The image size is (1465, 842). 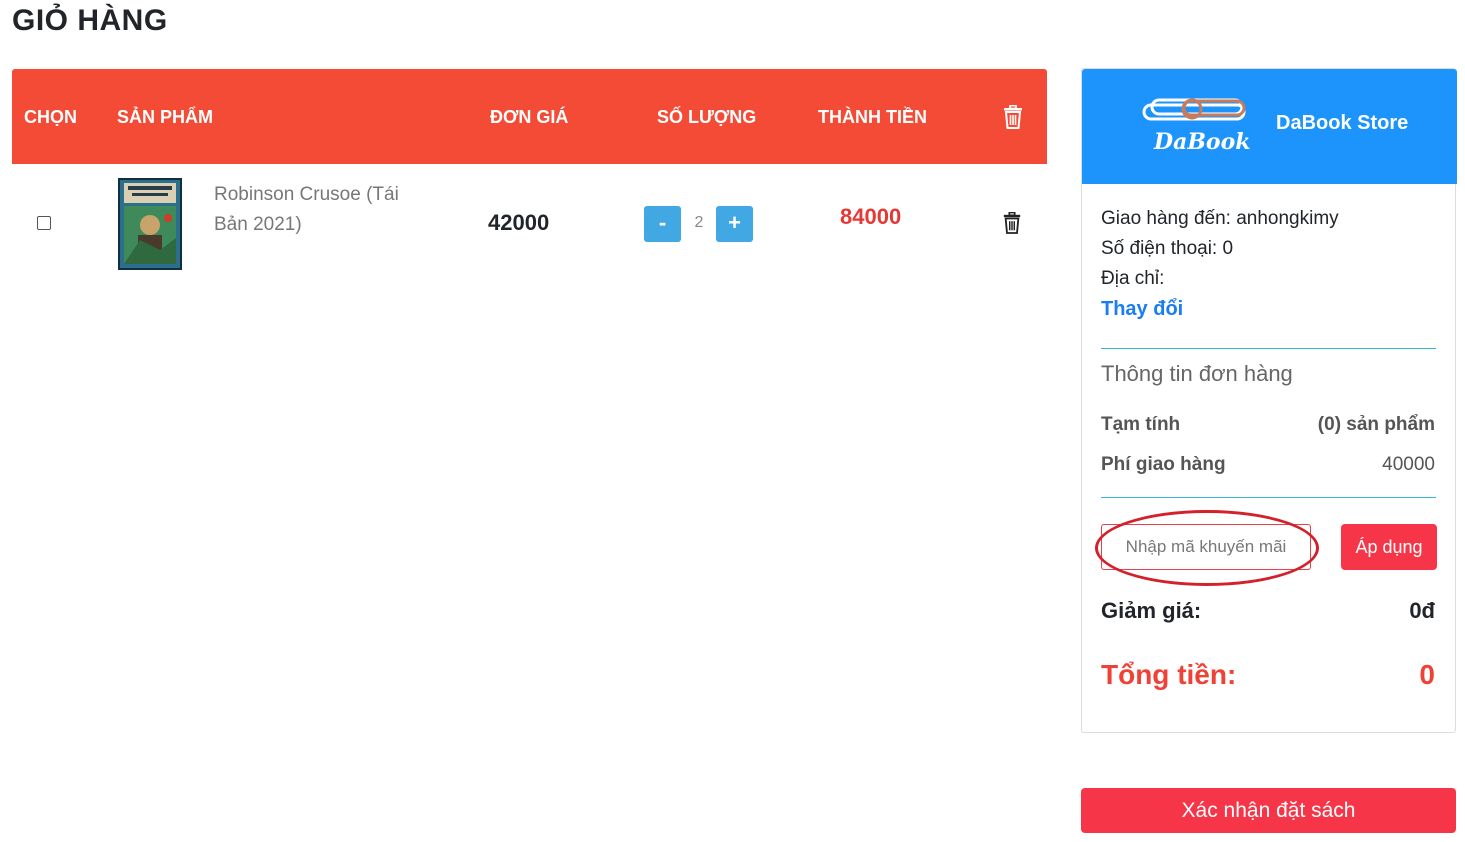 I want to click on header-quantity: SỐ LƯỢNG, so click(x=707, y=117).